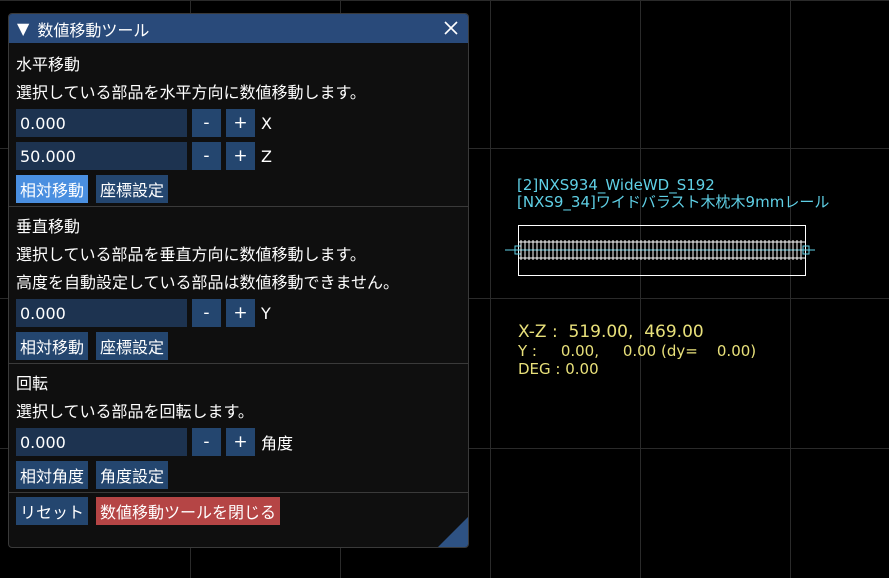 The width and height of the screenshot is (889, 578). Describe the element at coordinates (23, 28) in the screenshot. I see `collapse-triangle-icon: ▼` at that location.